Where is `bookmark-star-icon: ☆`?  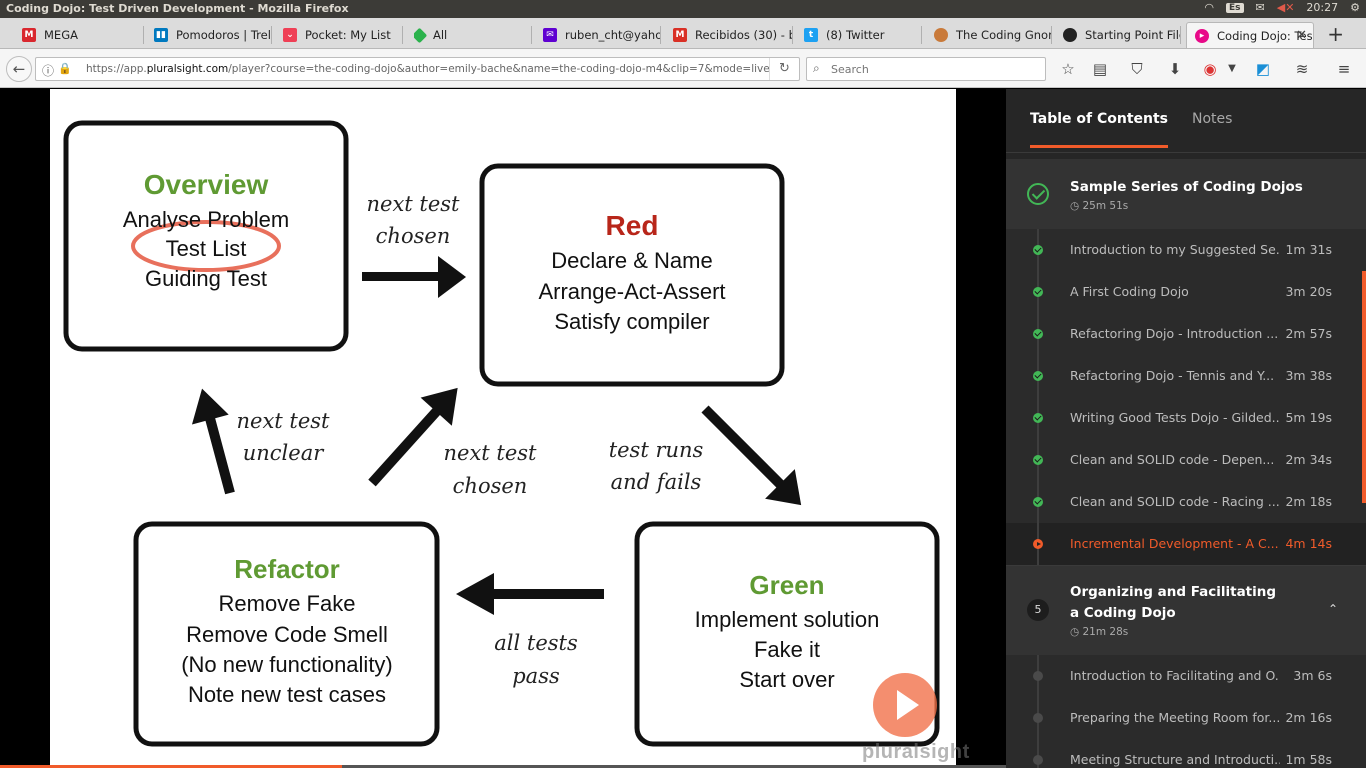
bookmark-star-icon: ☆ is located at coordinates (1068, 69).